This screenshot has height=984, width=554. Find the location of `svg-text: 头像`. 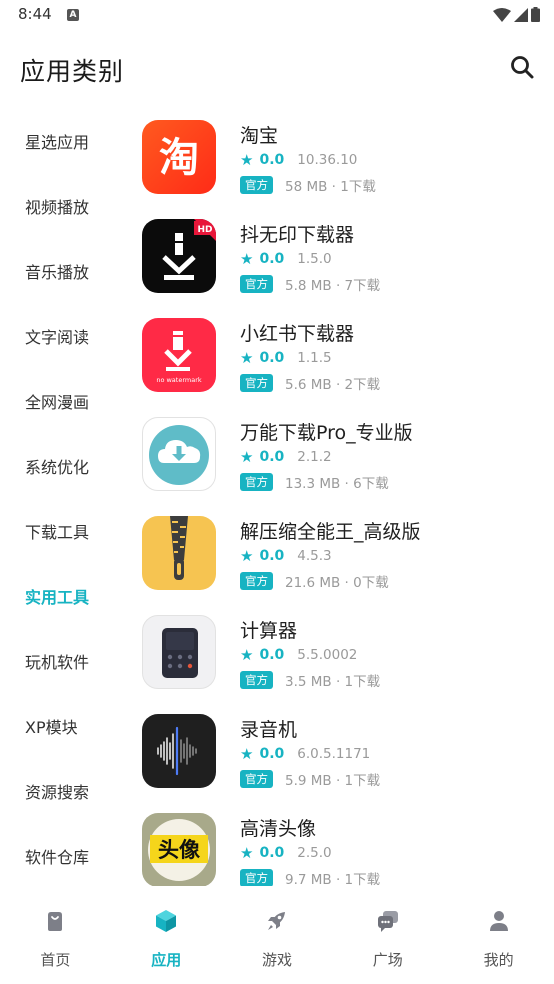

svg-text: 头像 is located at coordinates (179, 850).